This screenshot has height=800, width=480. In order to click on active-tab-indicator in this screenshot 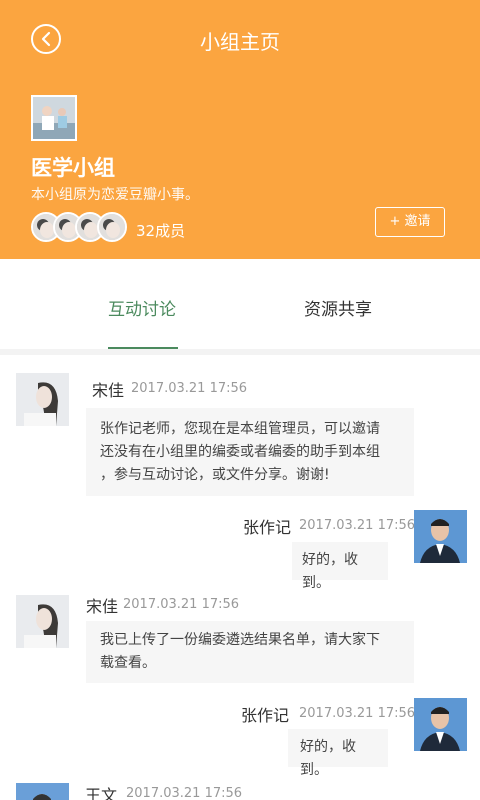, I will do `click(143, 348)`.